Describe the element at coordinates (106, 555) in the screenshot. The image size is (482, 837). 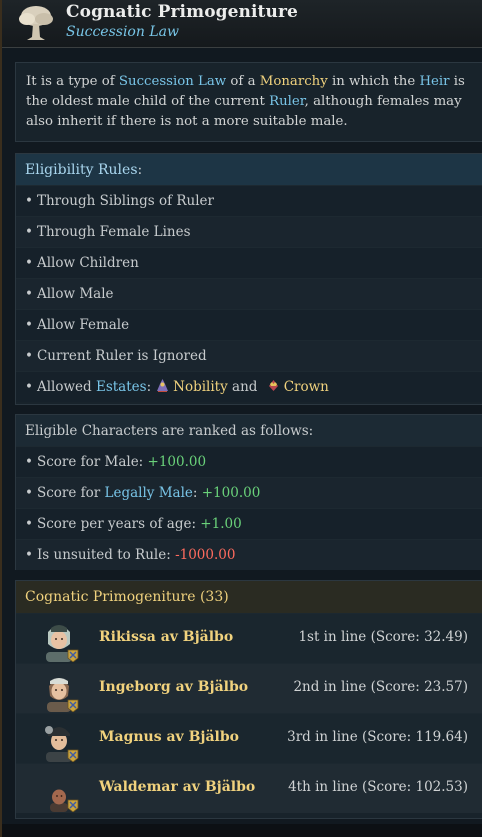
I see `score-label: Is unsuited to Rule:` at that location.